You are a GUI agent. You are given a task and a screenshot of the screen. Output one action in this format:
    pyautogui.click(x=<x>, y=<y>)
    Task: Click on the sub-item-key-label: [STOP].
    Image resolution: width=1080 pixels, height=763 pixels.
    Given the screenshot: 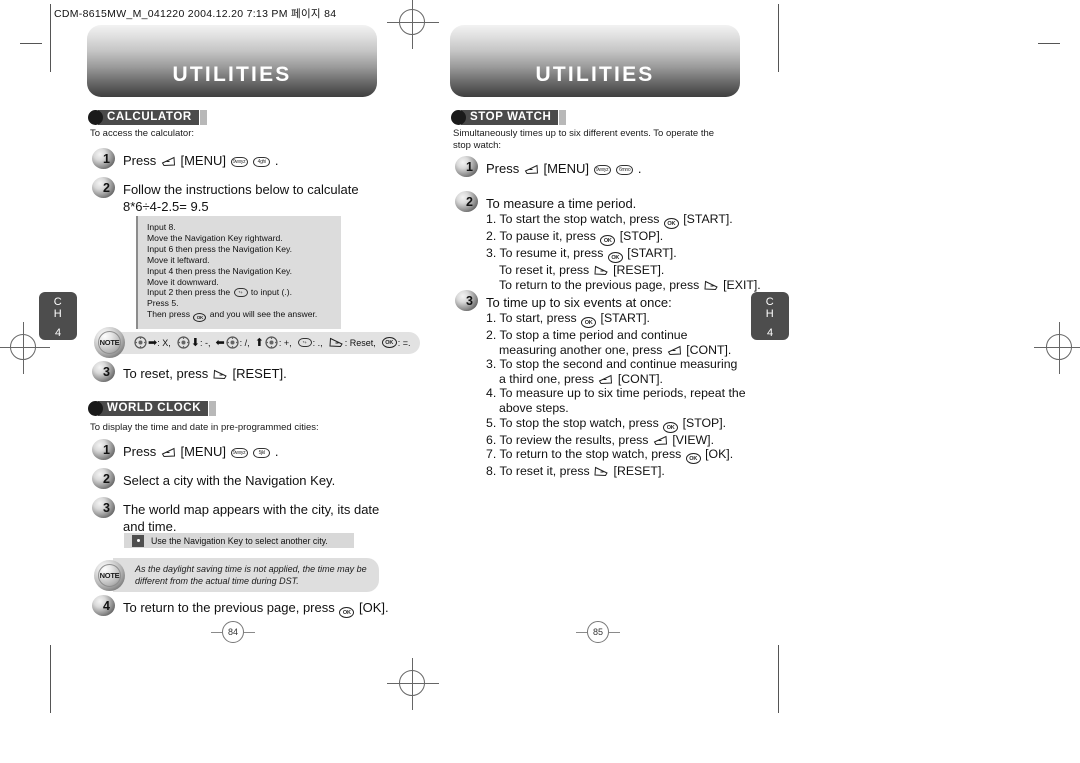 What is the action you would take?
    pyautogui.click(x=704, y=422)
    